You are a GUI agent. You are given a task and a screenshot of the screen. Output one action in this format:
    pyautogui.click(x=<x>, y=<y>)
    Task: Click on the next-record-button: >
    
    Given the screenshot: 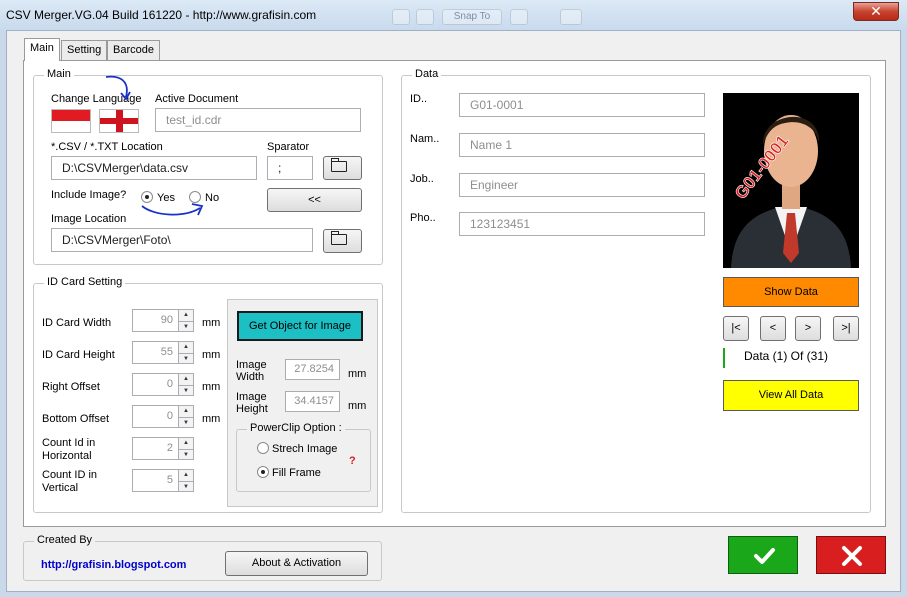 What is the action you would take?
    pyautogui.click(x=808, y=328)
    